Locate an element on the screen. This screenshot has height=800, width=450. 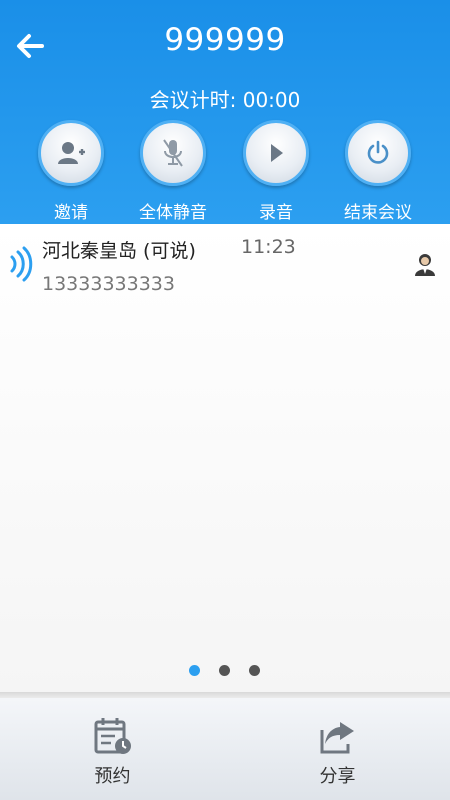
record-button: 录音 is located at coordinates (276, 172).